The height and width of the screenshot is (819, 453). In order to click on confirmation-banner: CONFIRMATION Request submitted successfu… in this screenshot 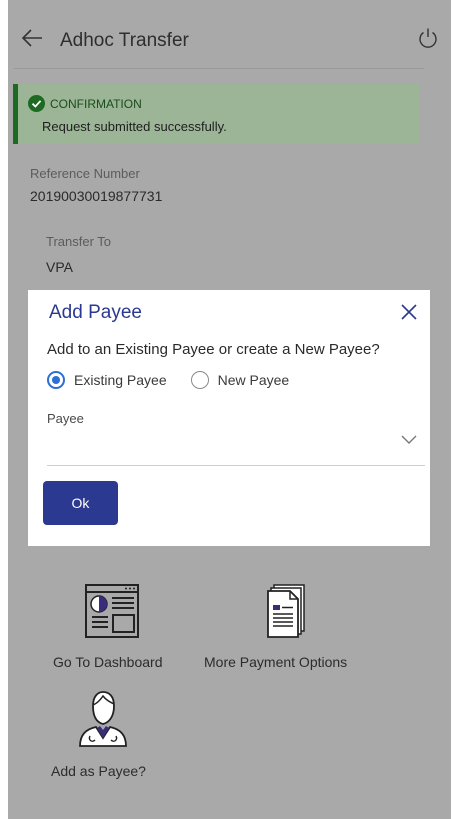, I will do `click(216, 114)`.